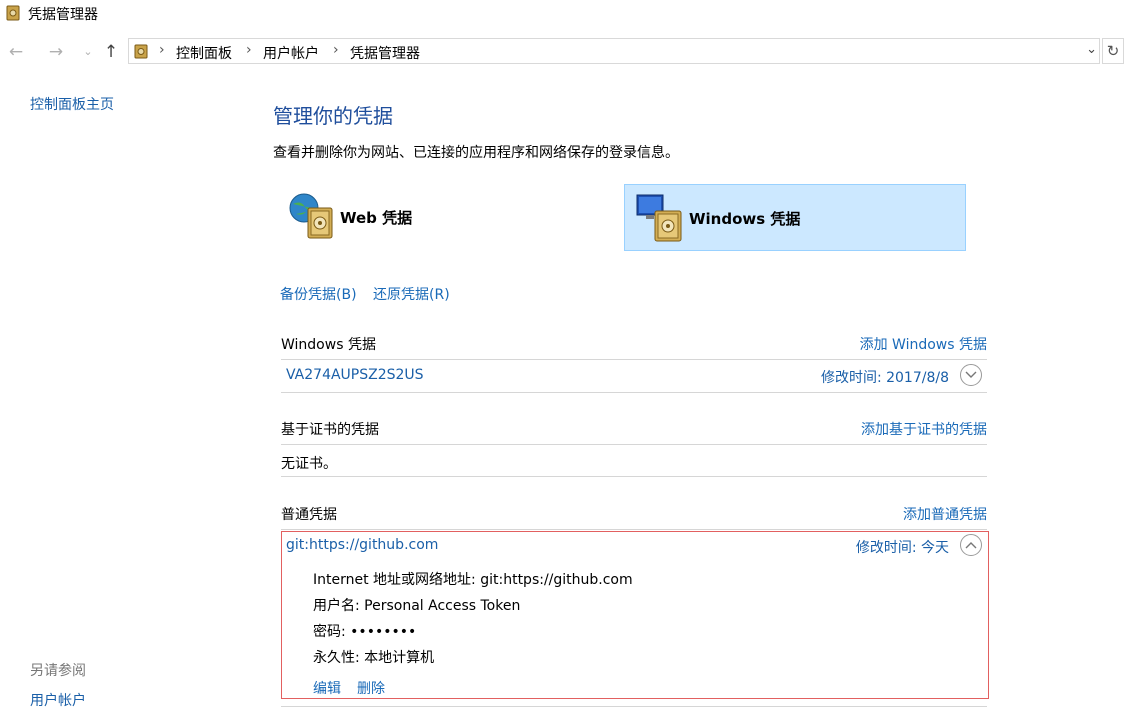 The width and height of the screenshot is (1133, 713). I want to click on detail-label: Internet 地址或网络地址:, so click(394, 580).